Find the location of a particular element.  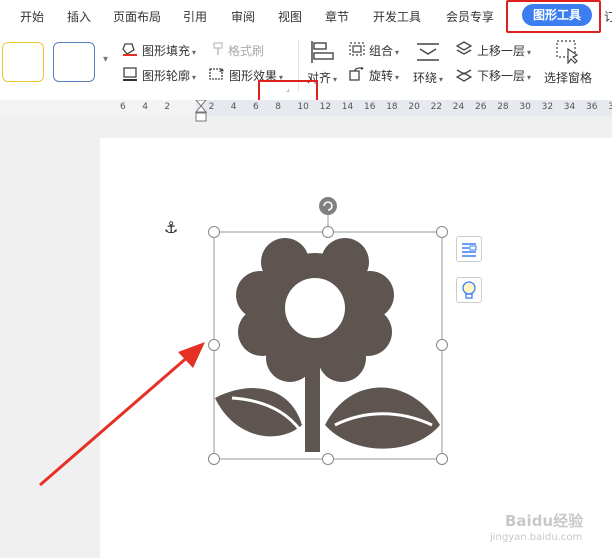

flower-icon is located at coordinates (327, 345).